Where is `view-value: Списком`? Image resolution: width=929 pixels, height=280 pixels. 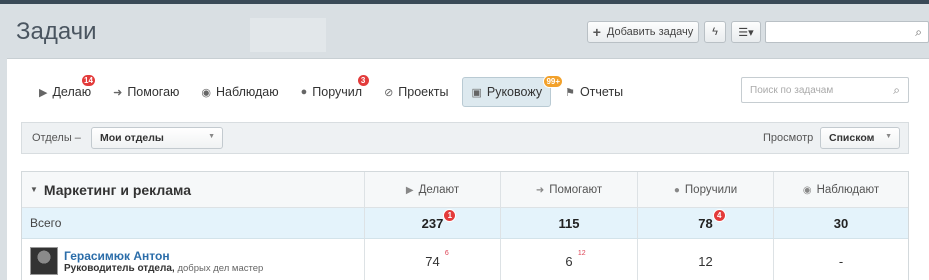
view-value: Списком is located at coordinates (852, 138).